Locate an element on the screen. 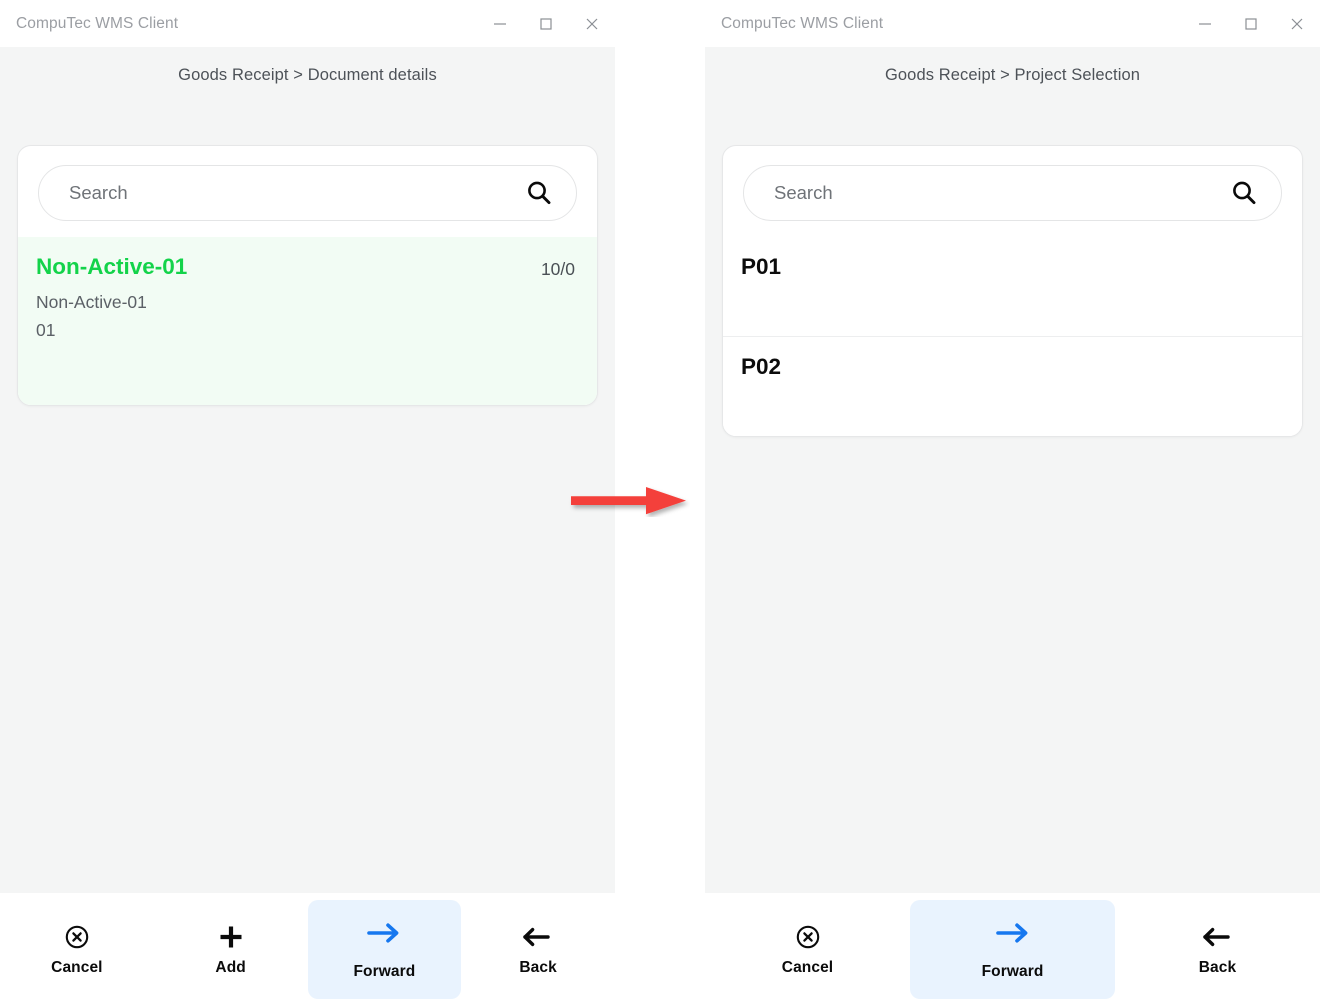 Image resolution: width=1320 pixels, height=999 pixels. list-item: P02 is located at coordinates (1012, 385).